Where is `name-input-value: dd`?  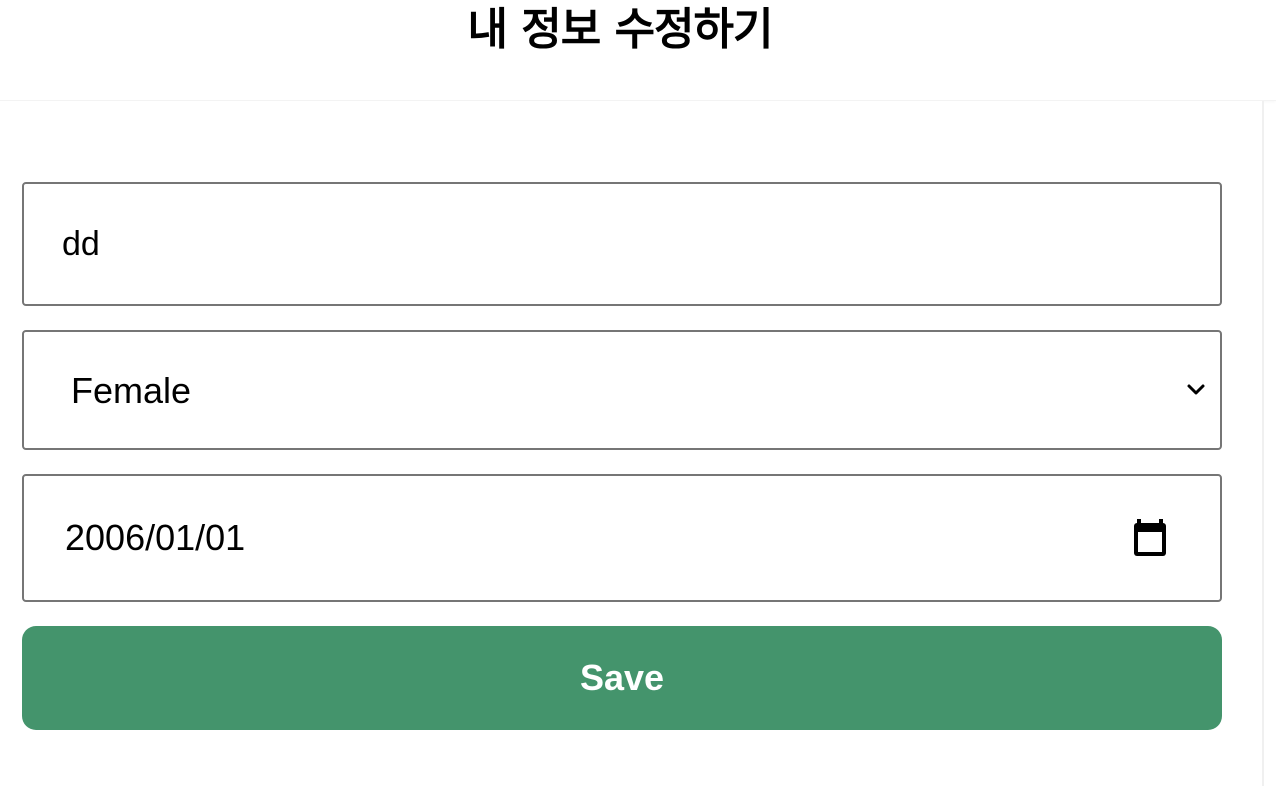
name-input-value: dd is located at coordinates (81, 244).